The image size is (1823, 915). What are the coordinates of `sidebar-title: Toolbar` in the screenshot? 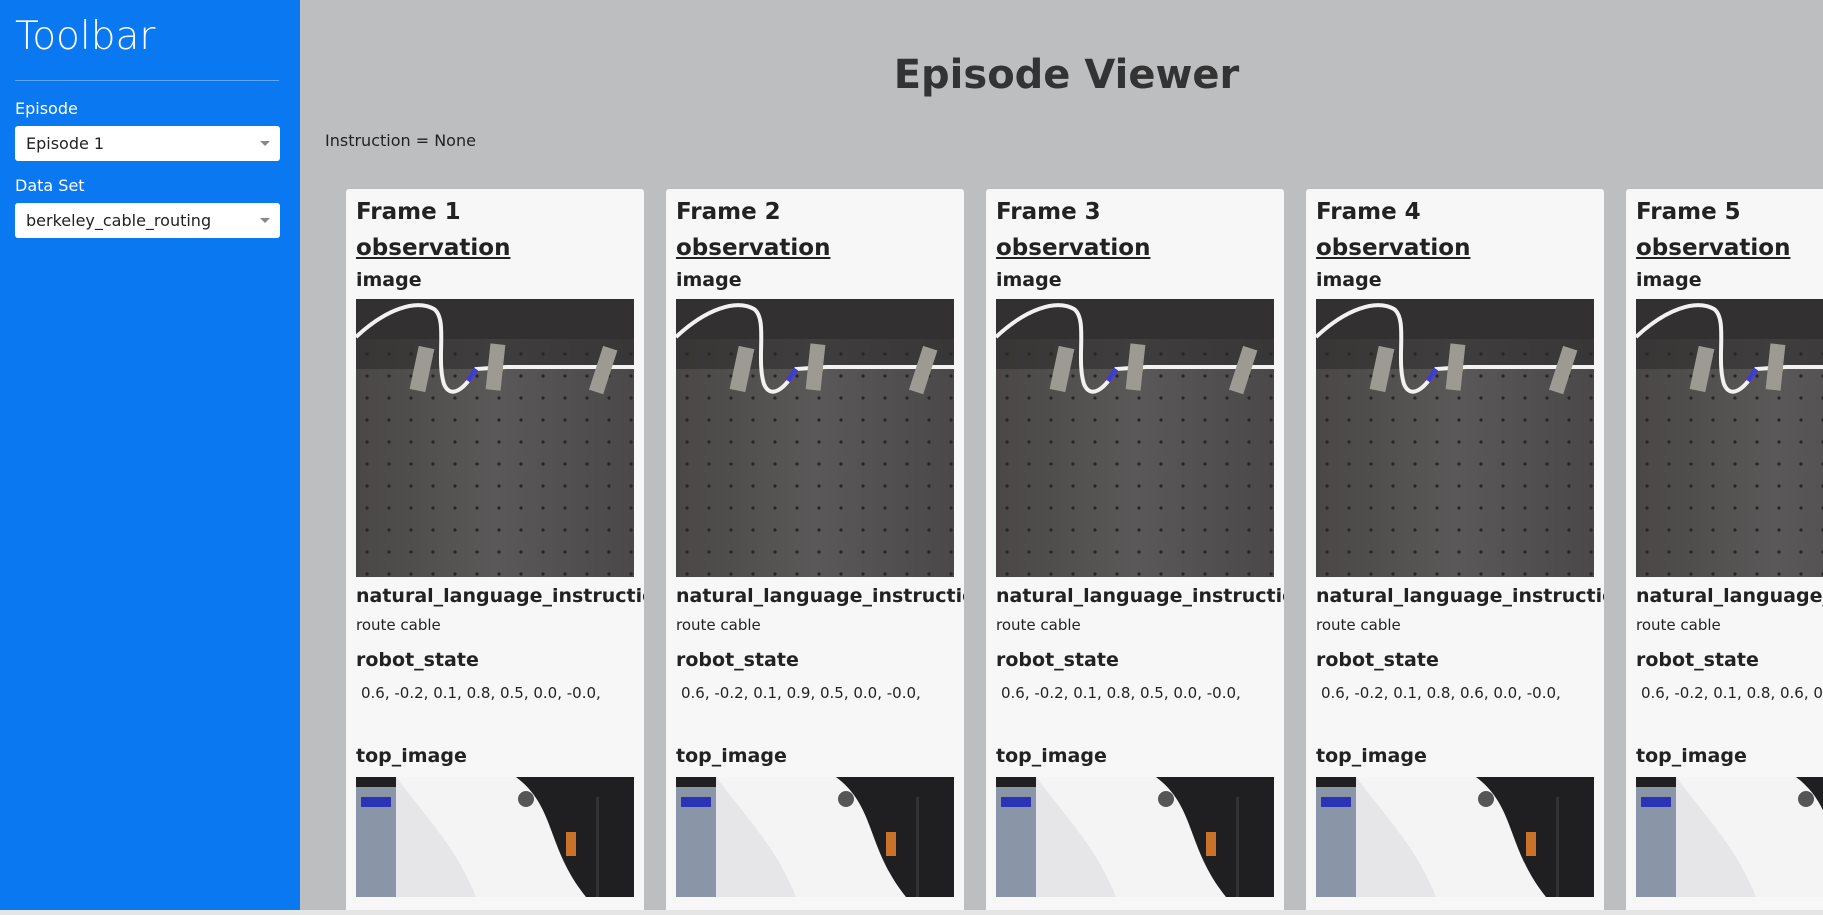 It's located at (85, 36).